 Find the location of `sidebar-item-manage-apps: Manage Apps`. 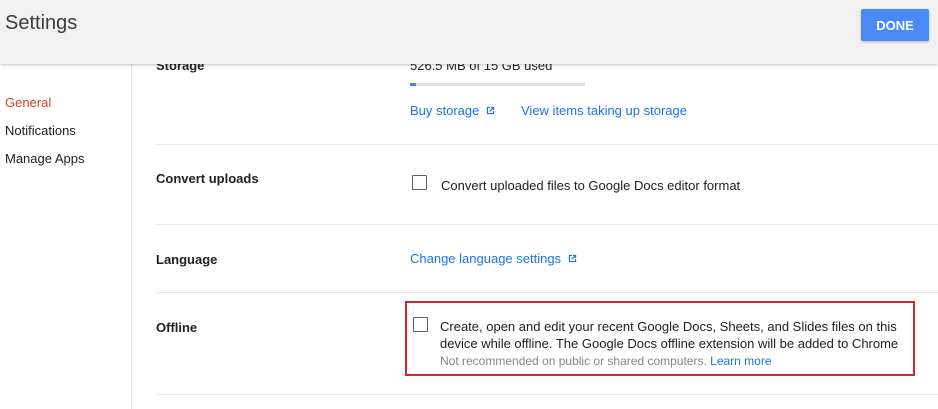

sidebar-item-manage-apps: Manage Apps is located at coordinates (45, 158).